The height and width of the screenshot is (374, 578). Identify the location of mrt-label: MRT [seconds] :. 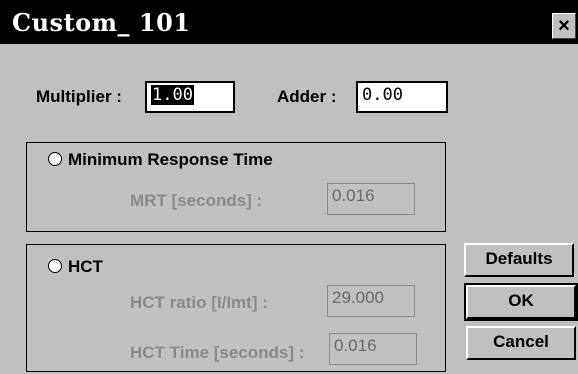
(196, 200).